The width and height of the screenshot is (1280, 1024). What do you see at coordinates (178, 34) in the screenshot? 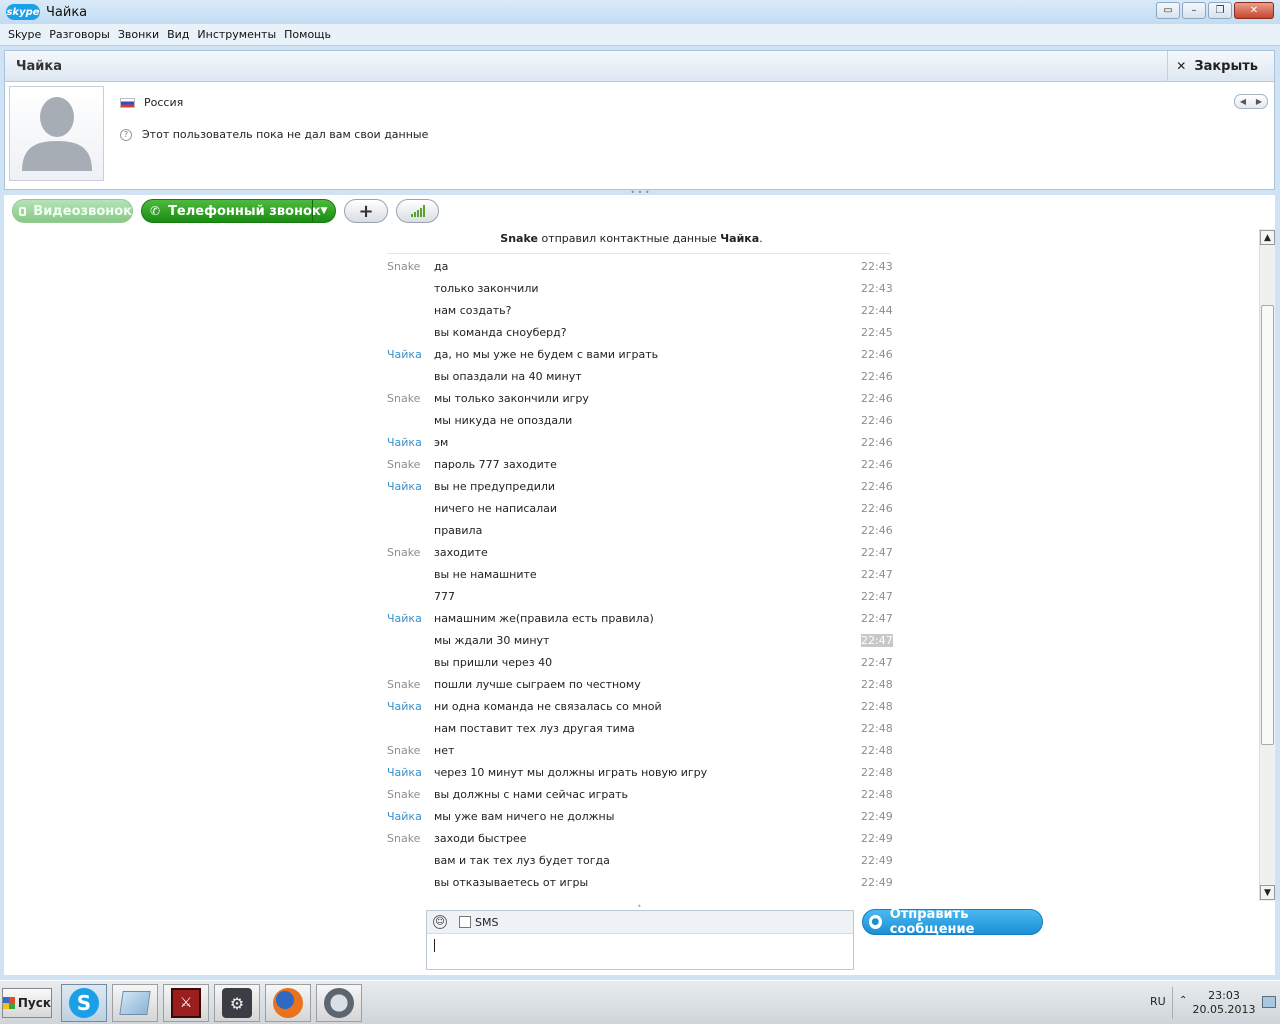
I see `menu-view: Вид` at bounding box center [178, 34].